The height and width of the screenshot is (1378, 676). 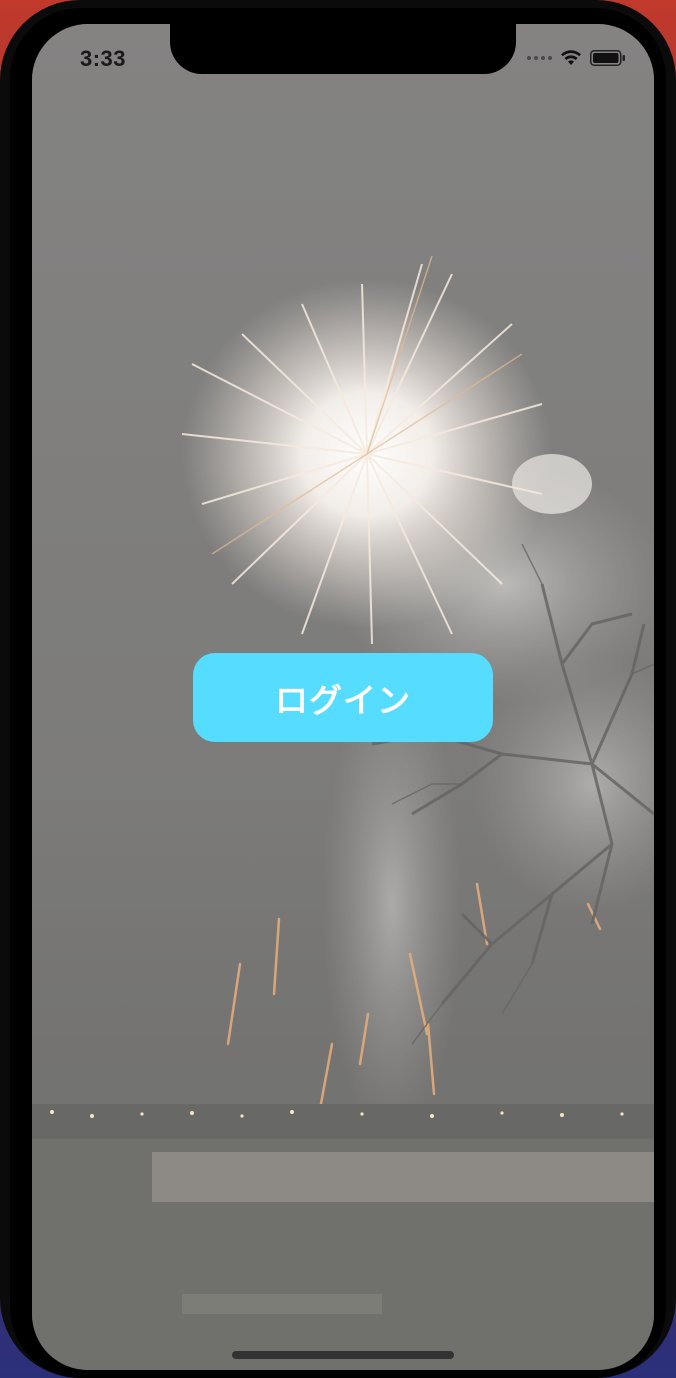 I want to click on battery-icon, so click(x=607, y=58).